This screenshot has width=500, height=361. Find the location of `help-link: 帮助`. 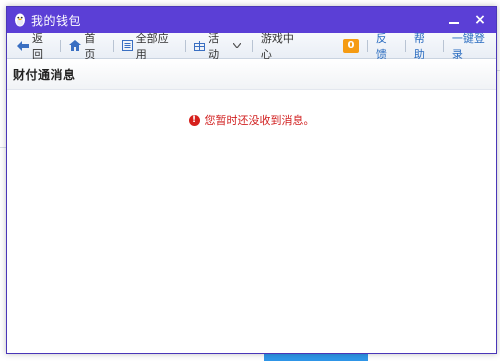

help-link: 帮助 is located at coordinates (424, 46).